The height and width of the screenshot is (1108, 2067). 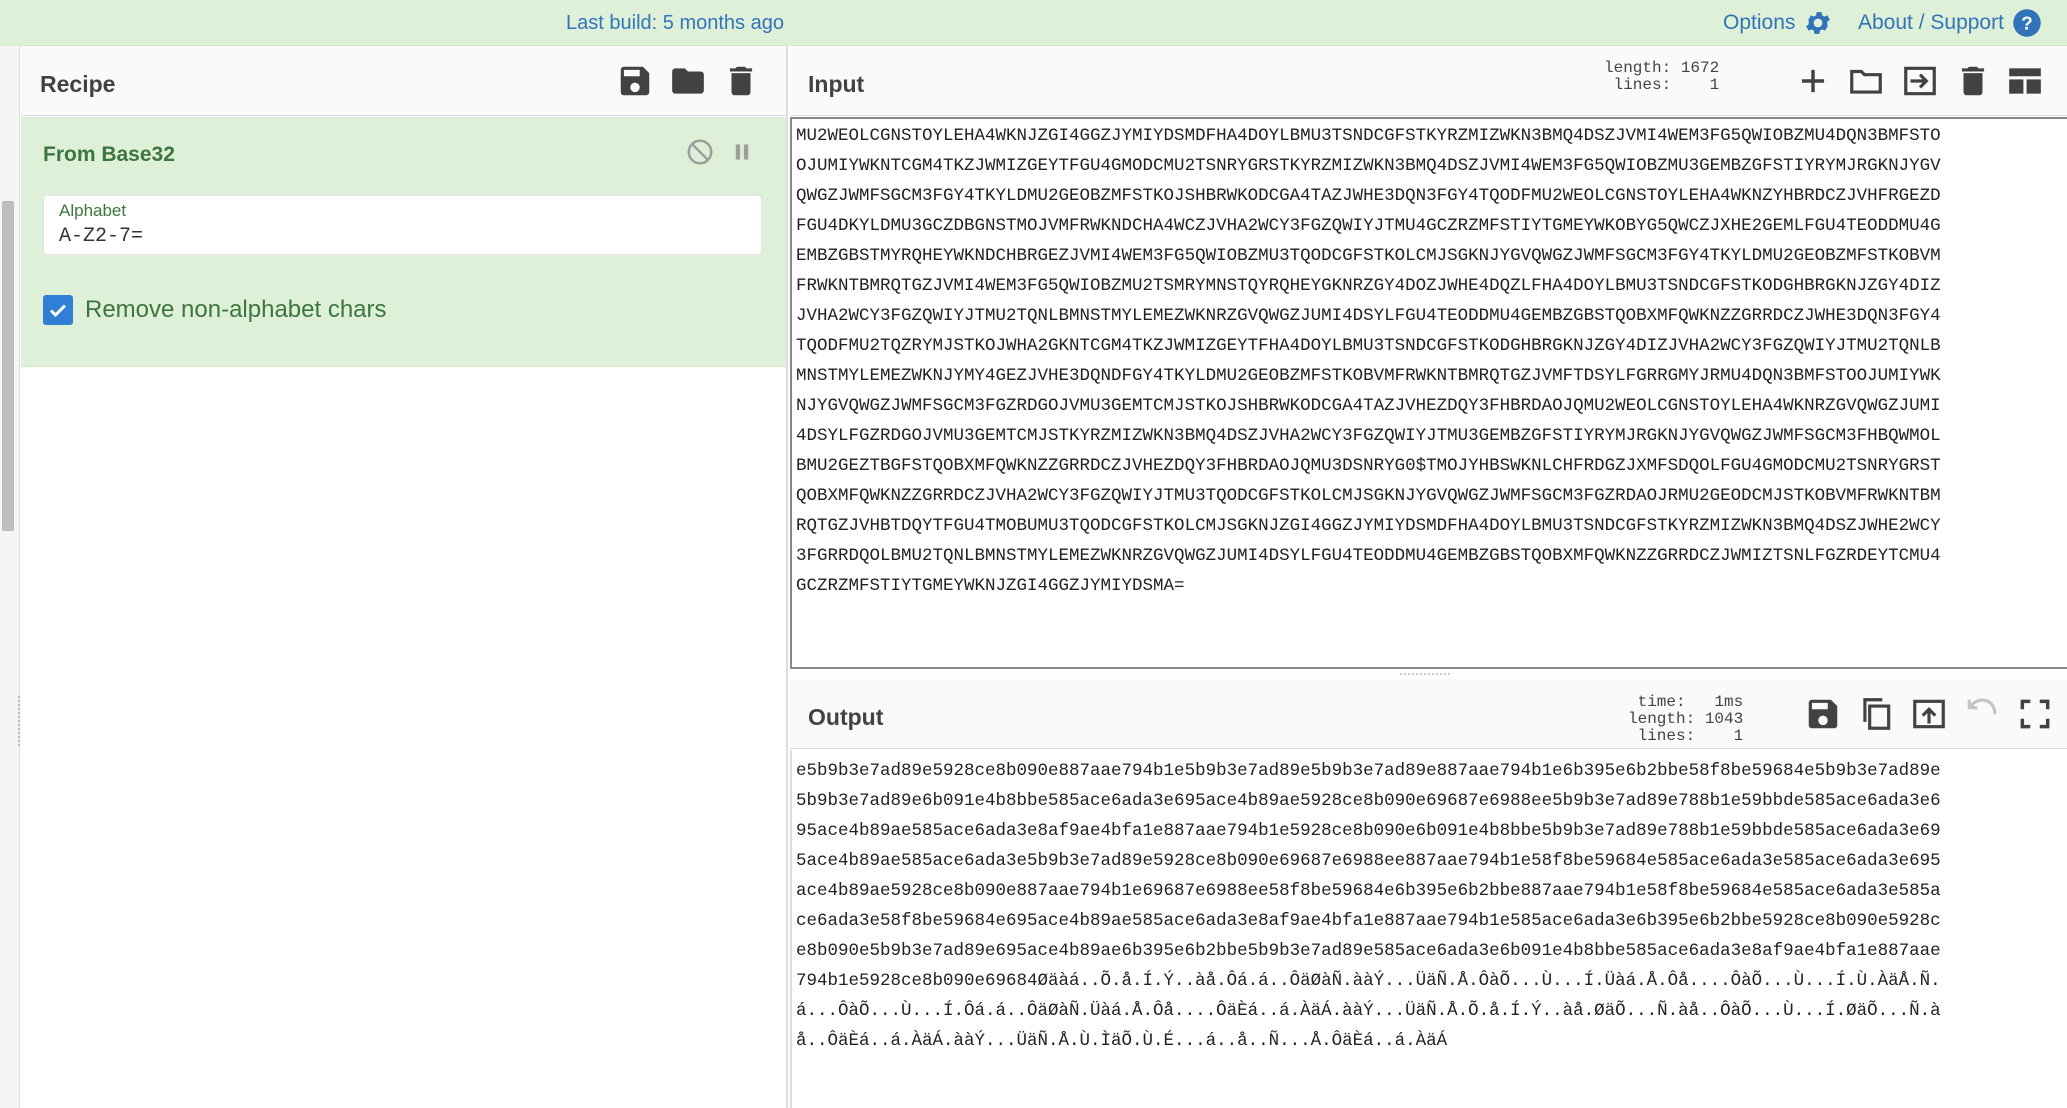 I want to click on save-recipe-button, so click(x=635, y=81).